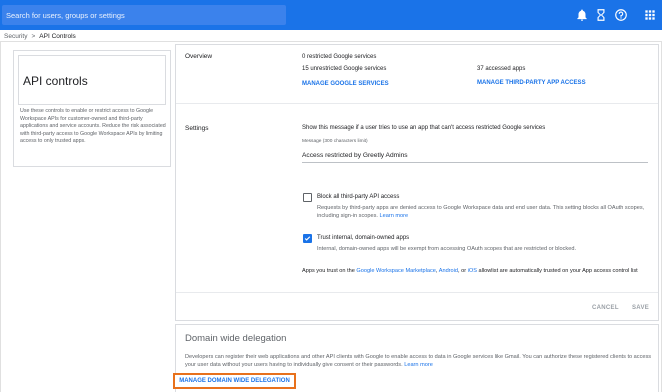  I want to click on marketplace-link: Google Workspace Marketplace, so click(396, 271).